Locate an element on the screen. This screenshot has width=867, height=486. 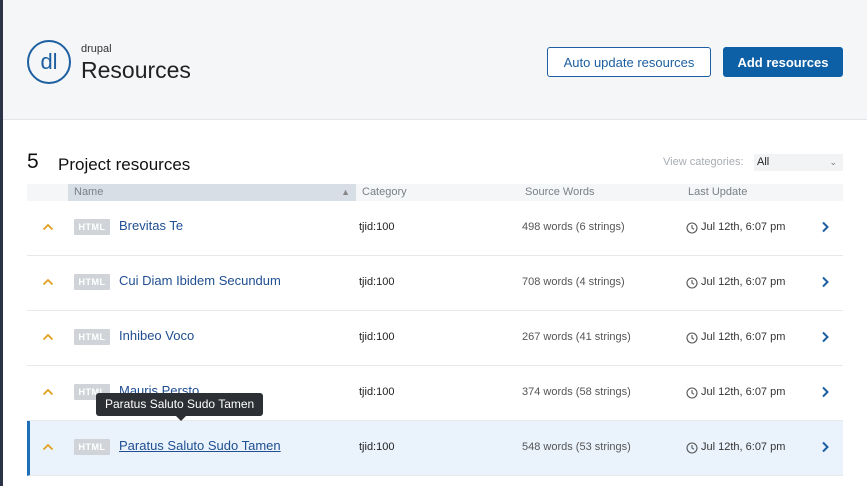
column-header-category: Category is located at coordinates (384, 192).